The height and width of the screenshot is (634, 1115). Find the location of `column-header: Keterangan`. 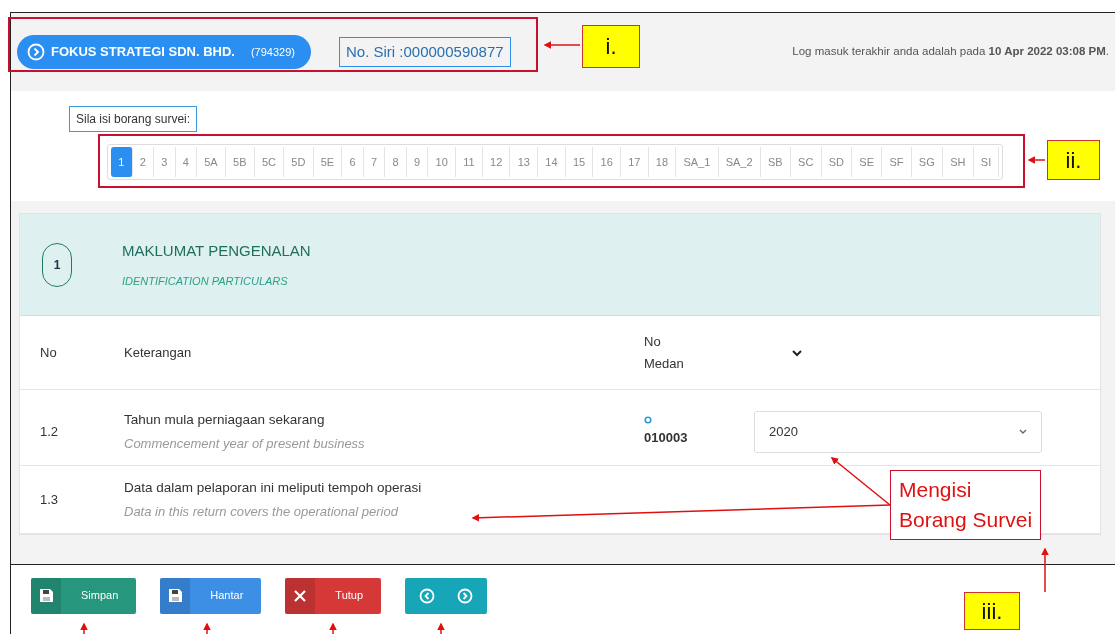

column-header: Keterangan is located at coordinates (158, 352).